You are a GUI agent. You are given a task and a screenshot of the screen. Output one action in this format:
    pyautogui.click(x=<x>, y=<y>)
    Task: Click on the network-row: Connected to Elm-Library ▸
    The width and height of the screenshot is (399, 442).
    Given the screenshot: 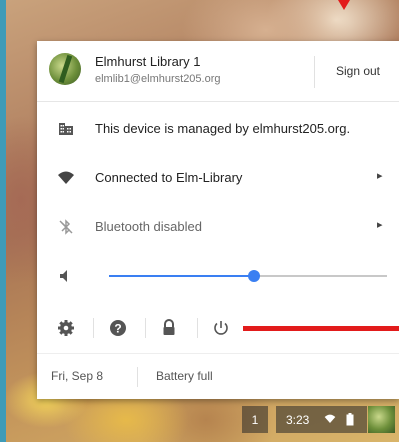 What is the action you would take?
    pyautogui.click(x=218, y=178)
    